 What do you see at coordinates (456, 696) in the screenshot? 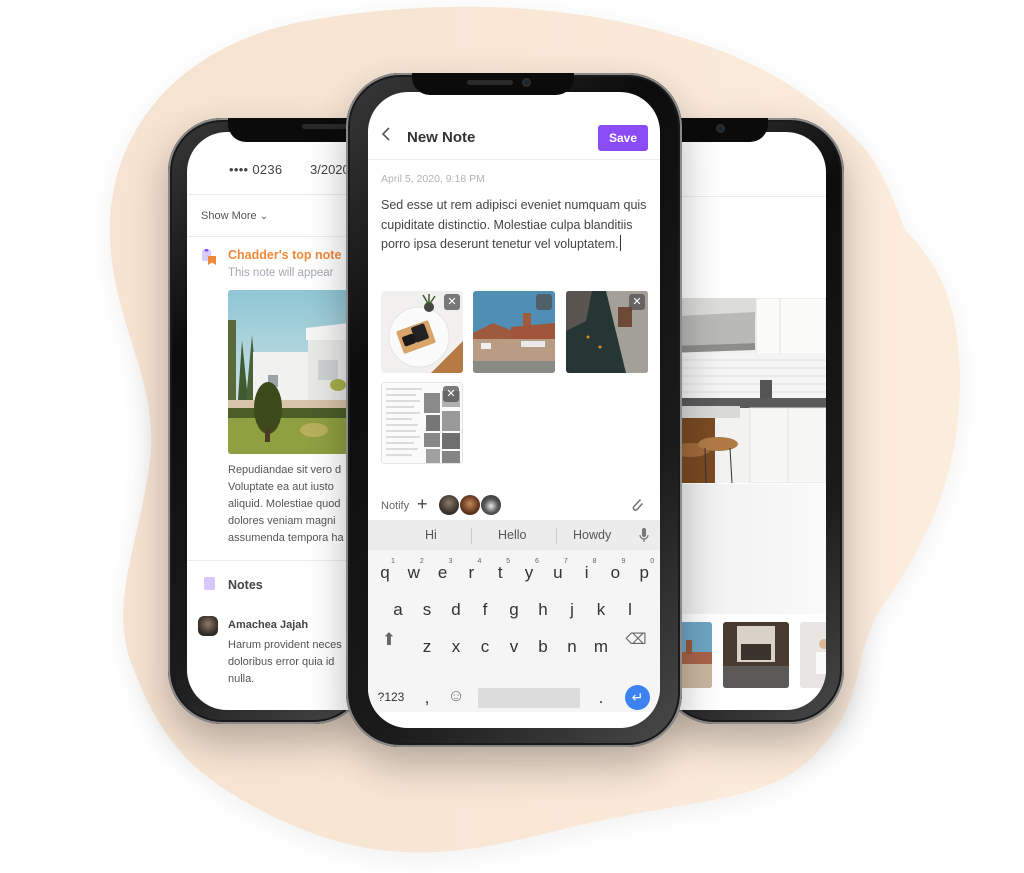
I see `emoji-key: ☺` at bounding box center [456, 696].